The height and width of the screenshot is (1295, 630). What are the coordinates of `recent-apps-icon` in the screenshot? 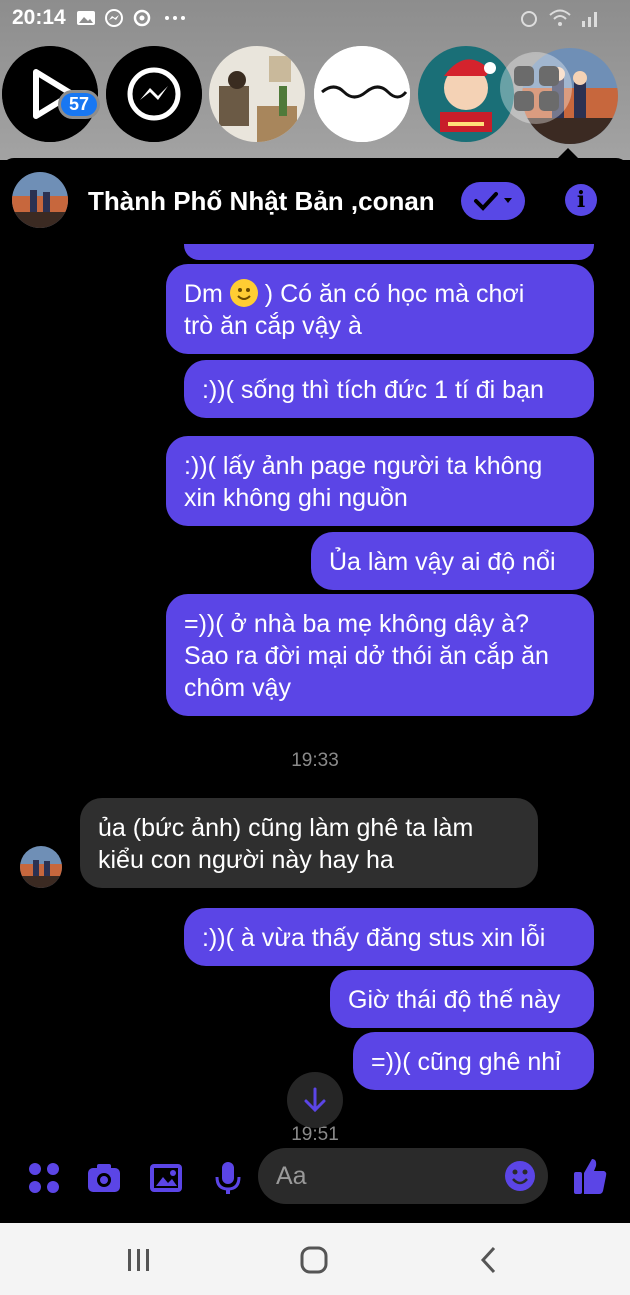 It's located at (139, 1260).